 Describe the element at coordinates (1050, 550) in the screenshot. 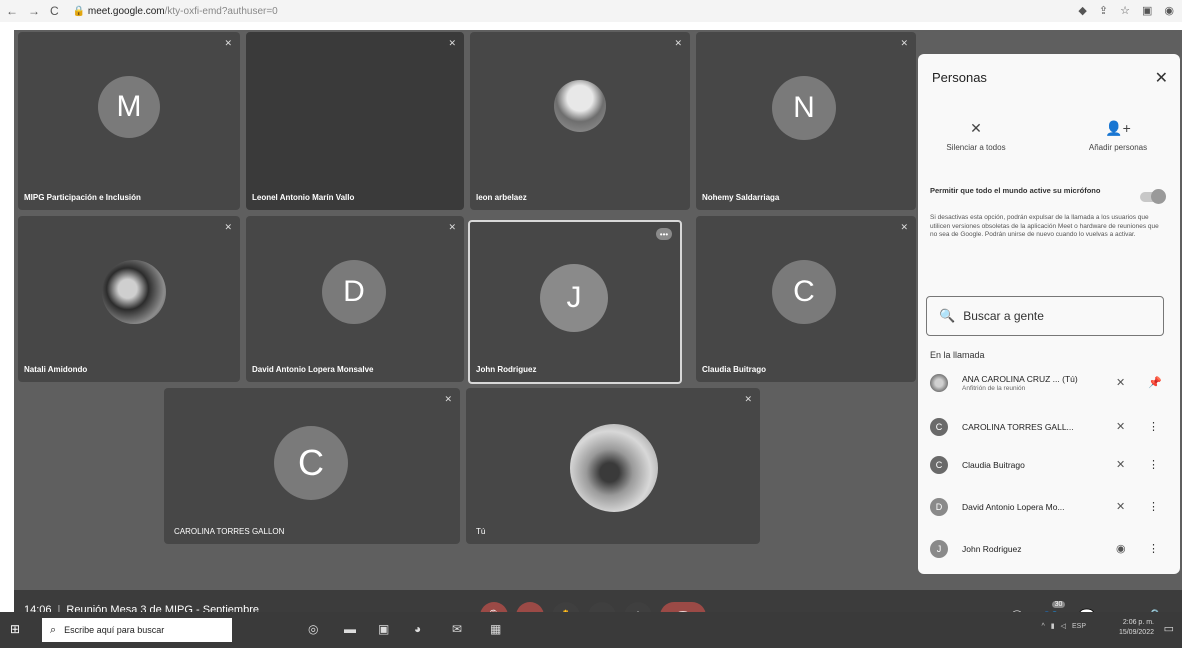

I see `list-item: J John Rodriguez ◉ ⋮` at that location.